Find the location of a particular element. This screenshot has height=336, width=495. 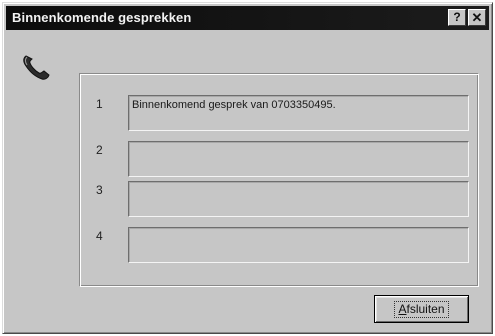

help-icon: ? is located at coordinates (457, 17).